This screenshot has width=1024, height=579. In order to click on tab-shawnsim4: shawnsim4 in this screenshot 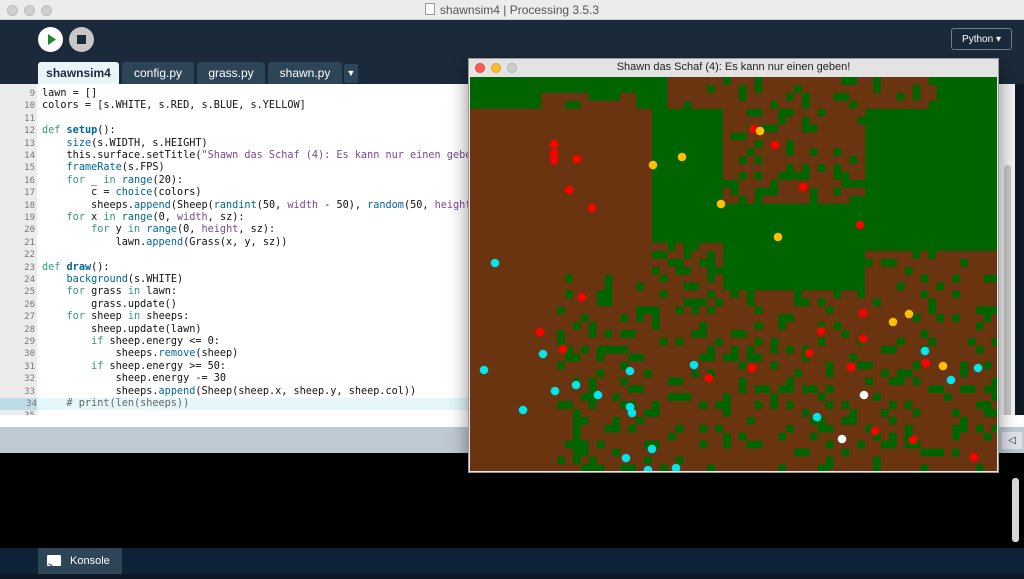, I will do `click(78, 73)`.